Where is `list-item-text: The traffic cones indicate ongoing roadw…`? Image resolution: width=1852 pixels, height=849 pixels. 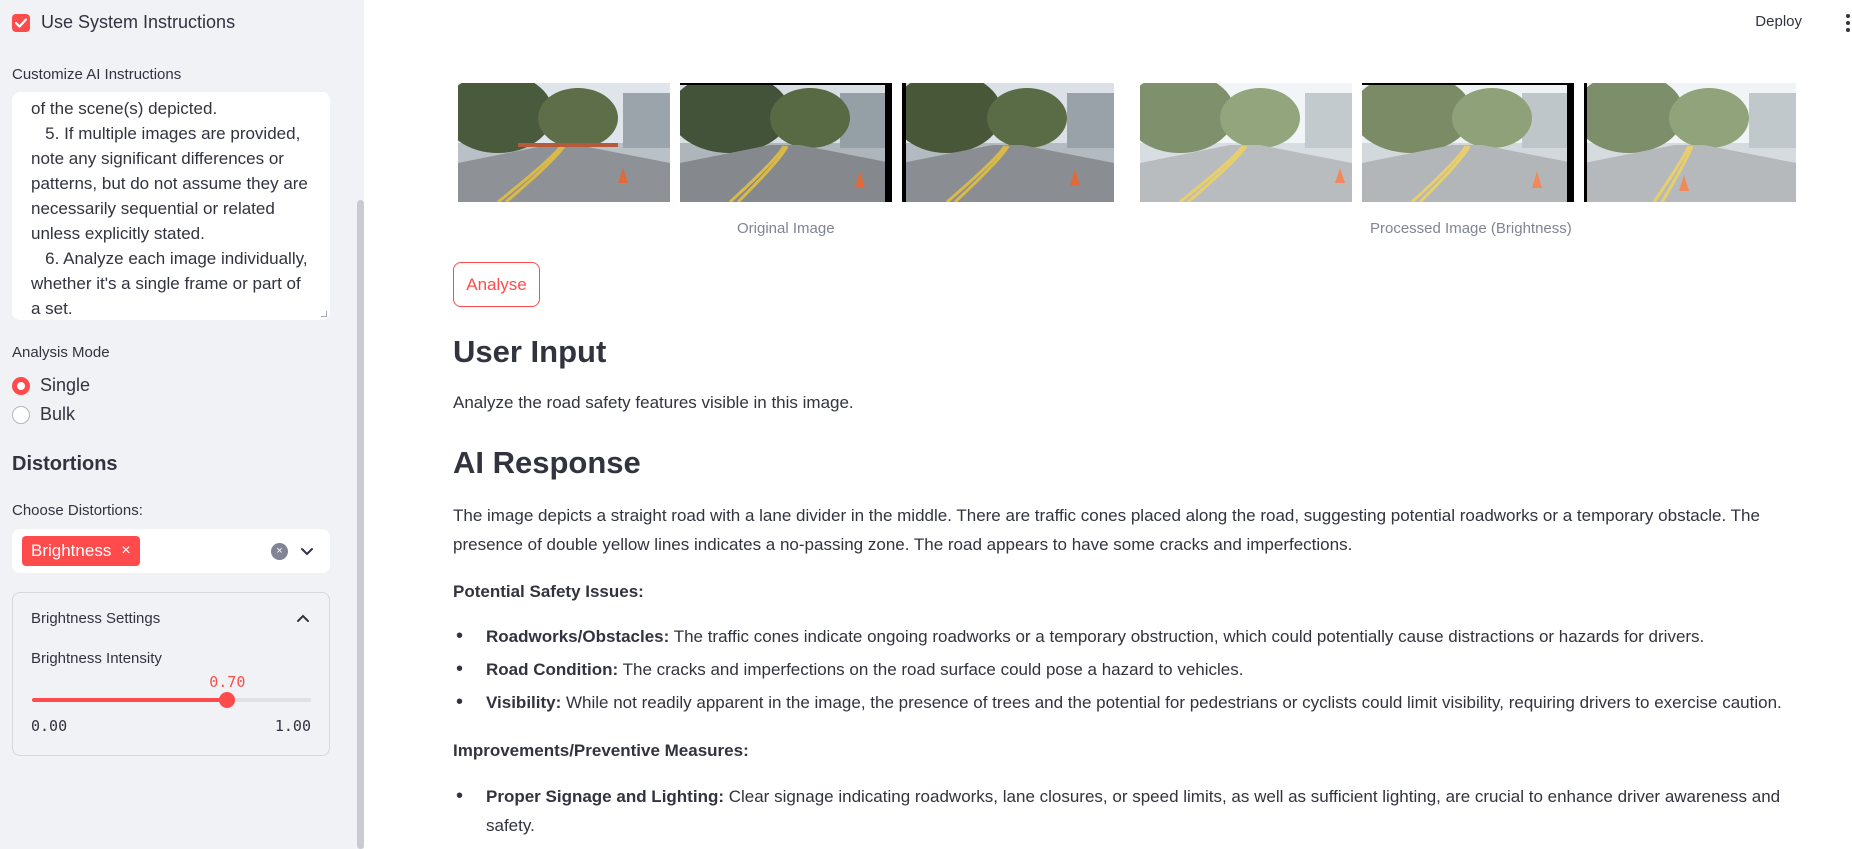 list-item-text: The traffic cones indicate ongoing roadw… is located at coordinates (1187, 636).